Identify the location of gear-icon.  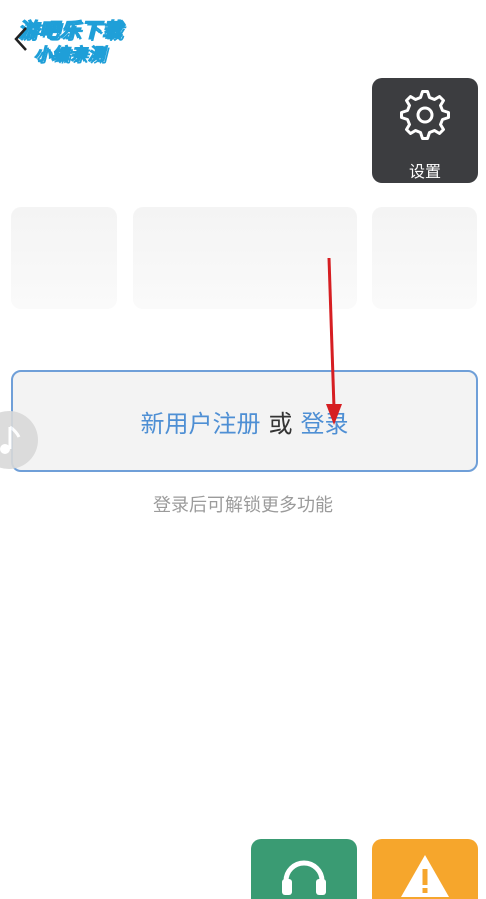
(425, 115).